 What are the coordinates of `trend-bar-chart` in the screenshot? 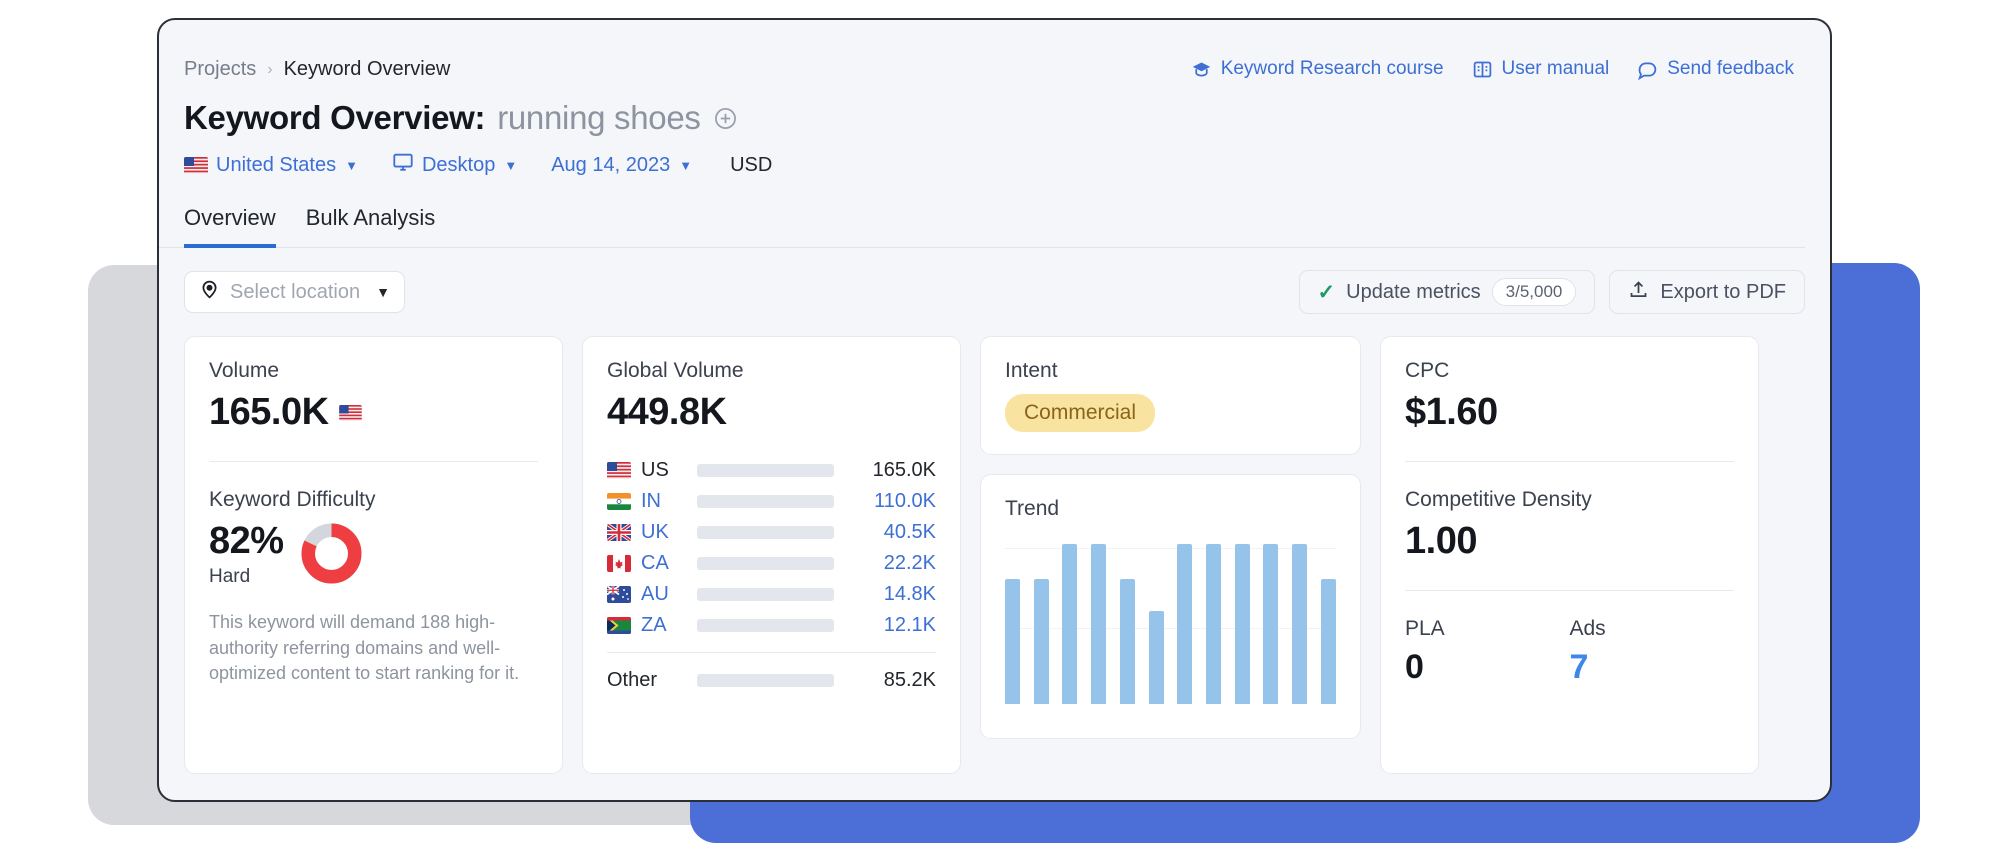 It's located at (1170, 624).